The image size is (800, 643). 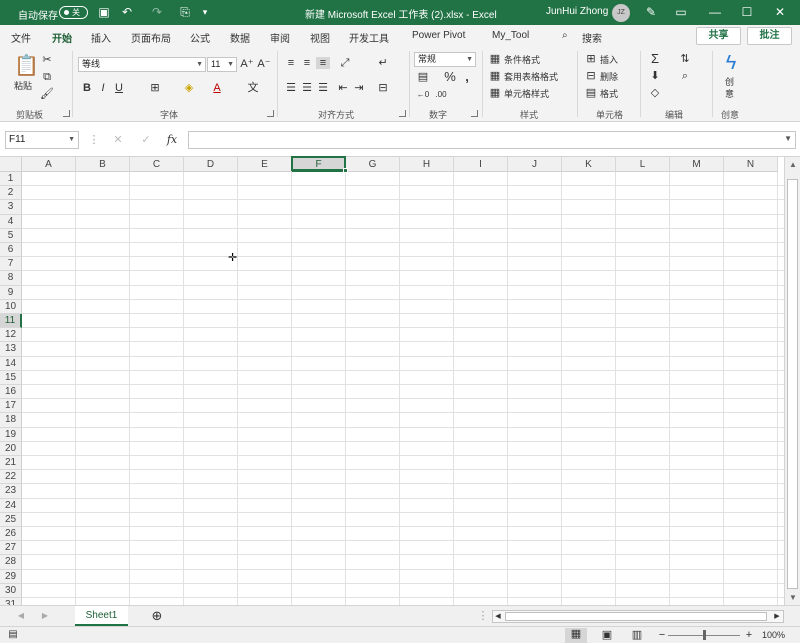 What do you see at coordinates (423, 77) in the screenshot?
I see `accounting-format-icon: ▤` at bounding box center [423, 77].